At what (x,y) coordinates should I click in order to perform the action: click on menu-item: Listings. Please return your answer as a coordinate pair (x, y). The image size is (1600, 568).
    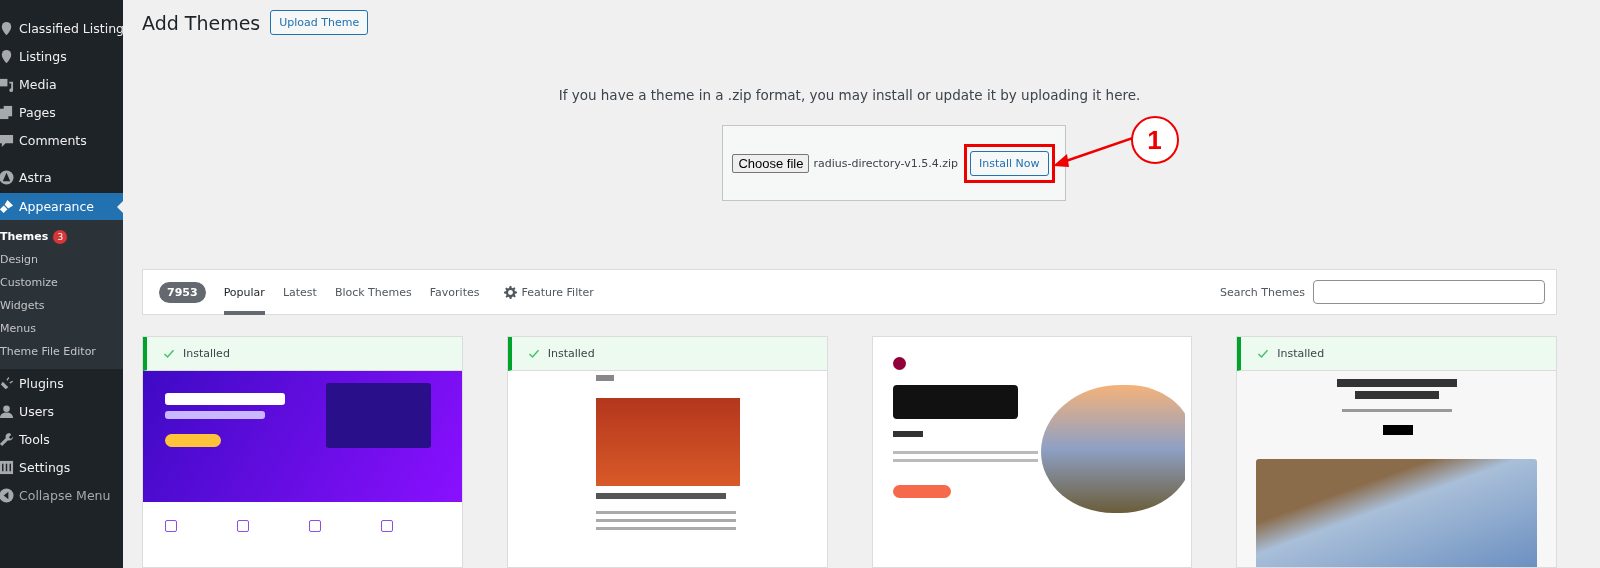
    Looking at the image, I should click on (61, 56).